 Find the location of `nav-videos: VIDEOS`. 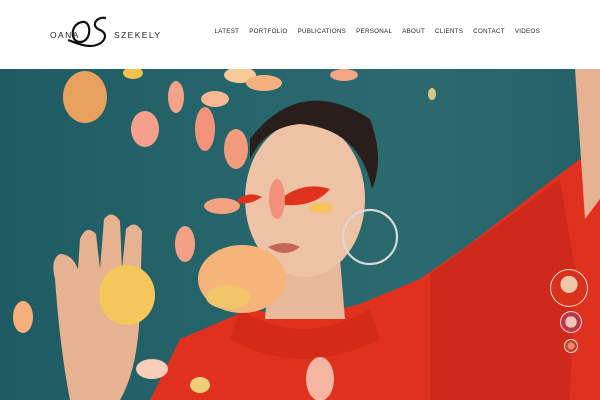

nav-videos: VIDEOS is located at coordinates (527, 31).